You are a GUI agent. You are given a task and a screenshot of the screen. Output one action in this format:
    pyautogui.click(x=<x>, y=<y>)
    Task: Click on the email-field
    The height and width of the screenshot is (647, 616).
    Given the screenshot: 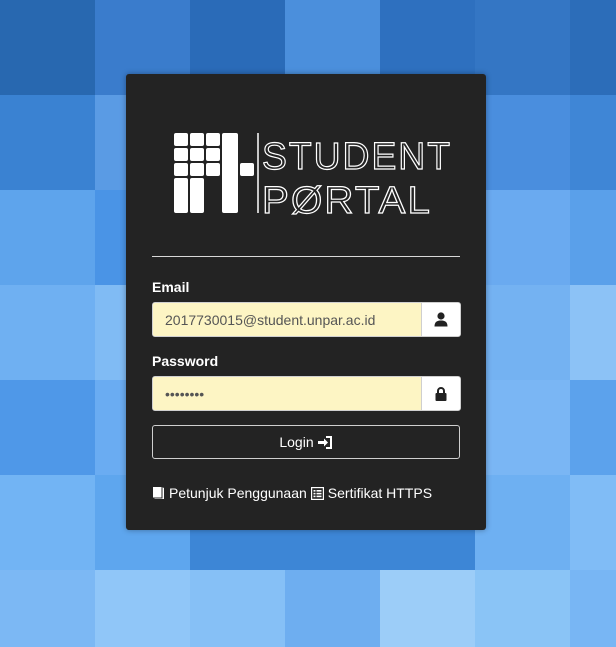 What is the action you would take?
    pyautogui.click(x=287, y=319)
    